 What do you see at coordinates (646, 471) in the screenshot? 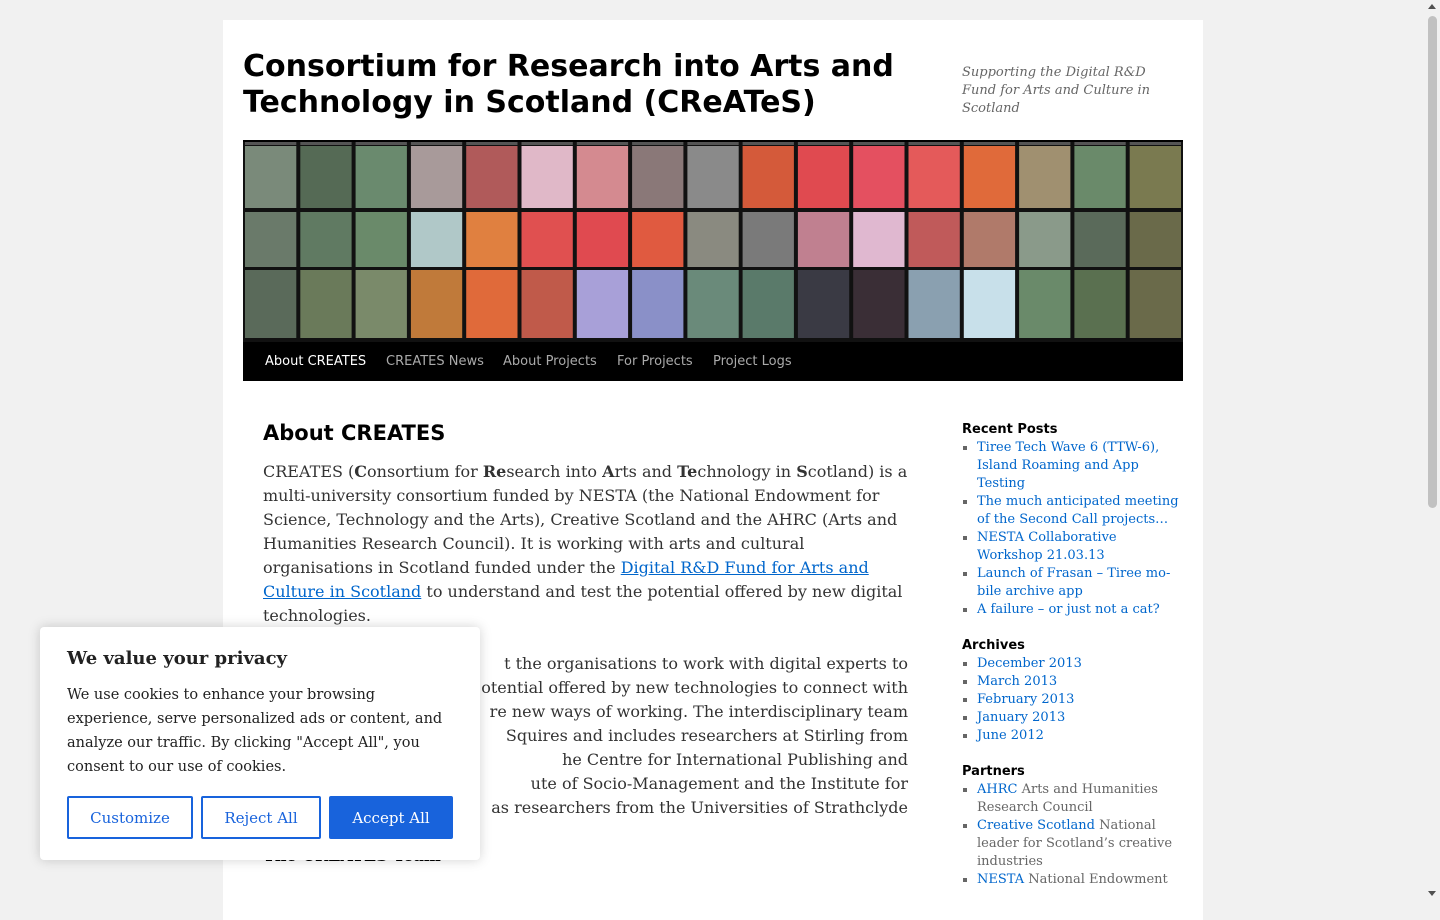
I see `intro-text: rts and` at bounding box center [646, 471].